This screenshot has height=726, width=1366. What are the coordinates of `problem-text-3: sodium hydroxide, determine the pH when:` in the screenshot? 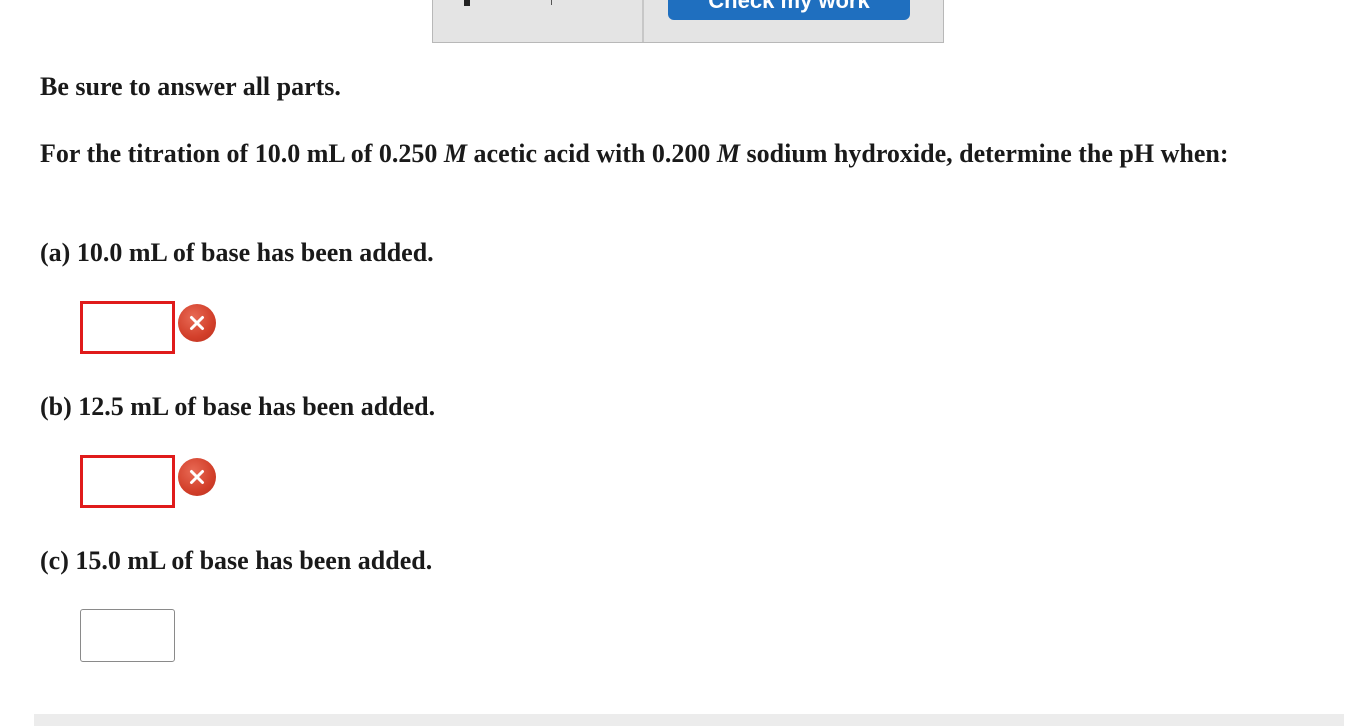 It's located at (984, 153).